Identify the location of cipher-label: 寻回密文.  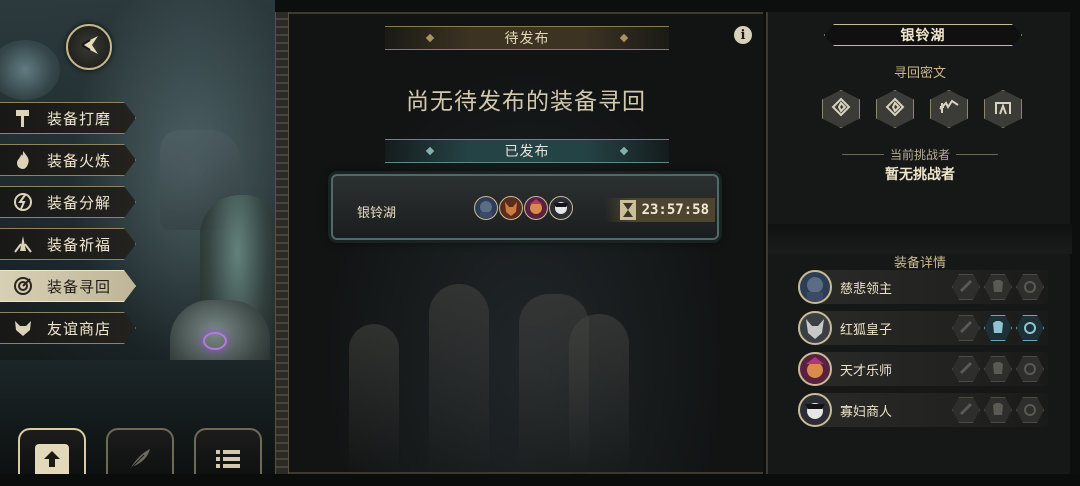
(919, 73).